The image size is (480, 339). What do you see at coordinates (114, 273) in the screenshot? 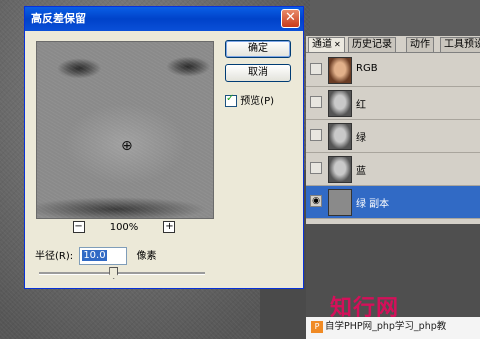
I see `radius-slider-thumb` at bounding box center [114, 273].